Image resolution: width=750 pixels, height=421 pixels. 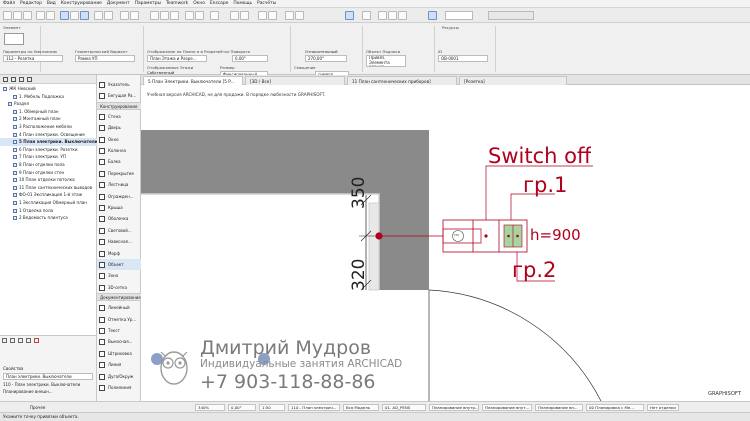 I want to click on navigator-item: 9 План отделки стен, so click(x=48, y=173).